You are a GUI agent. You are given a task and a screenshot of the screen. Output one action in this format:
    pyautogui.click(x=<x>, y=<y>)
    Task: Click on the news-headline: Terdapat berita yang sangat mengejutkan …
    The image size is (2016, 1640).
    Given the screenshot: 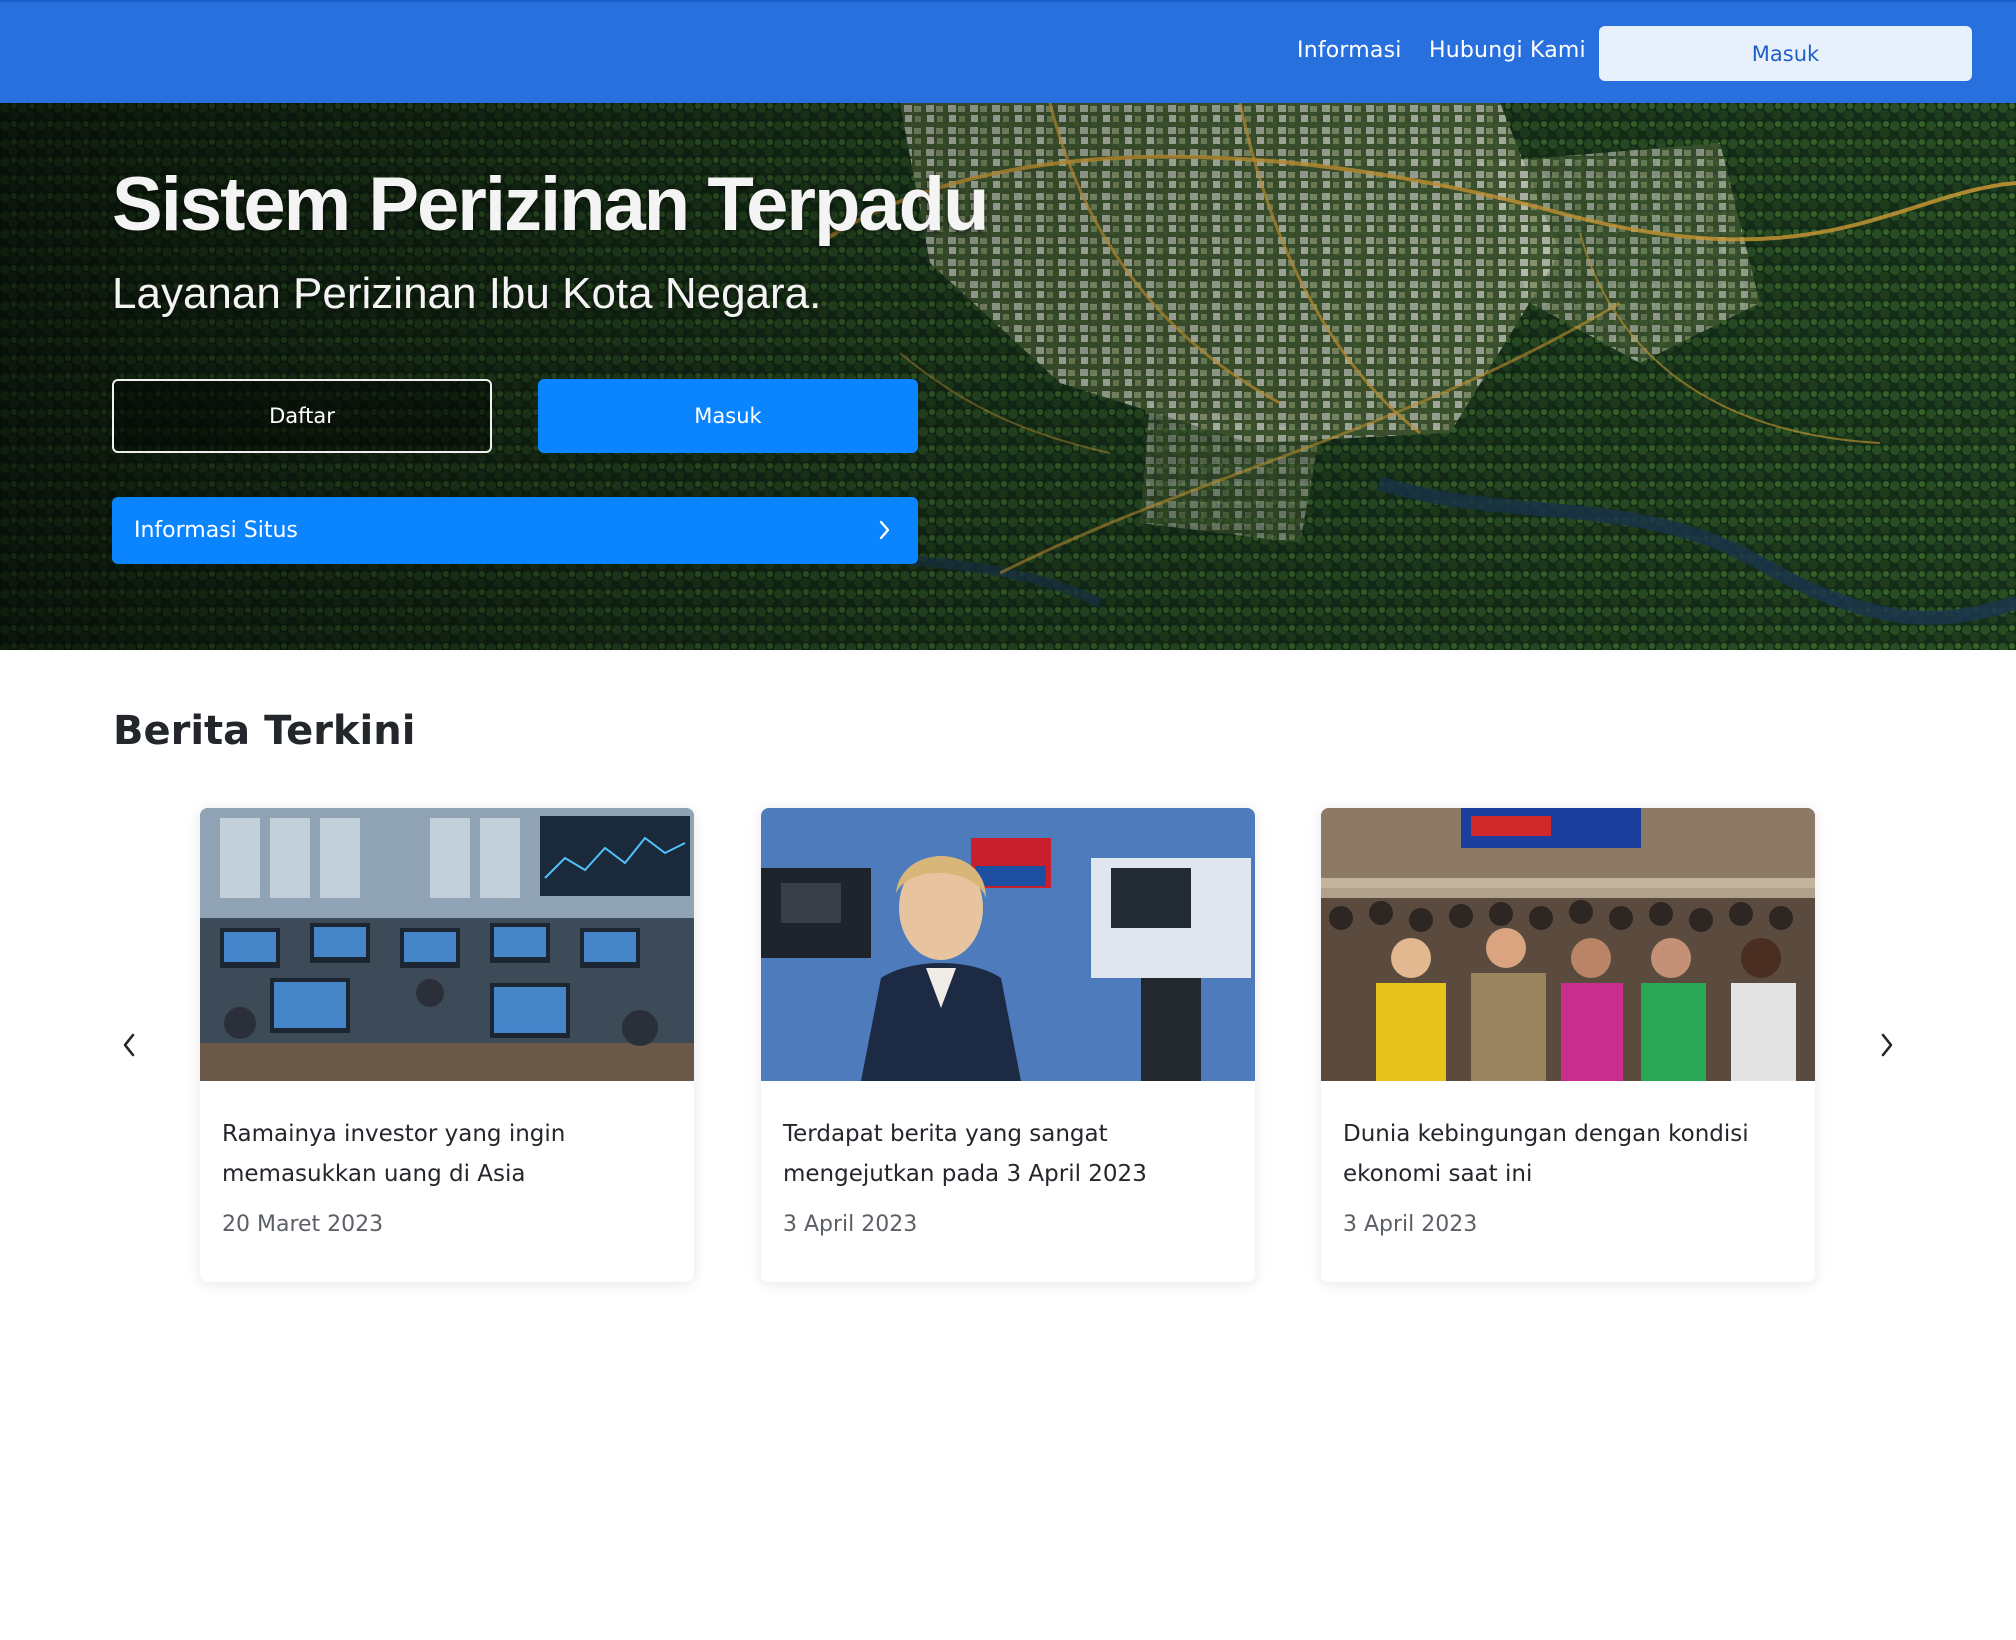 What is the action you would take?
    pyautogui.click(x=965, y=1154)
    